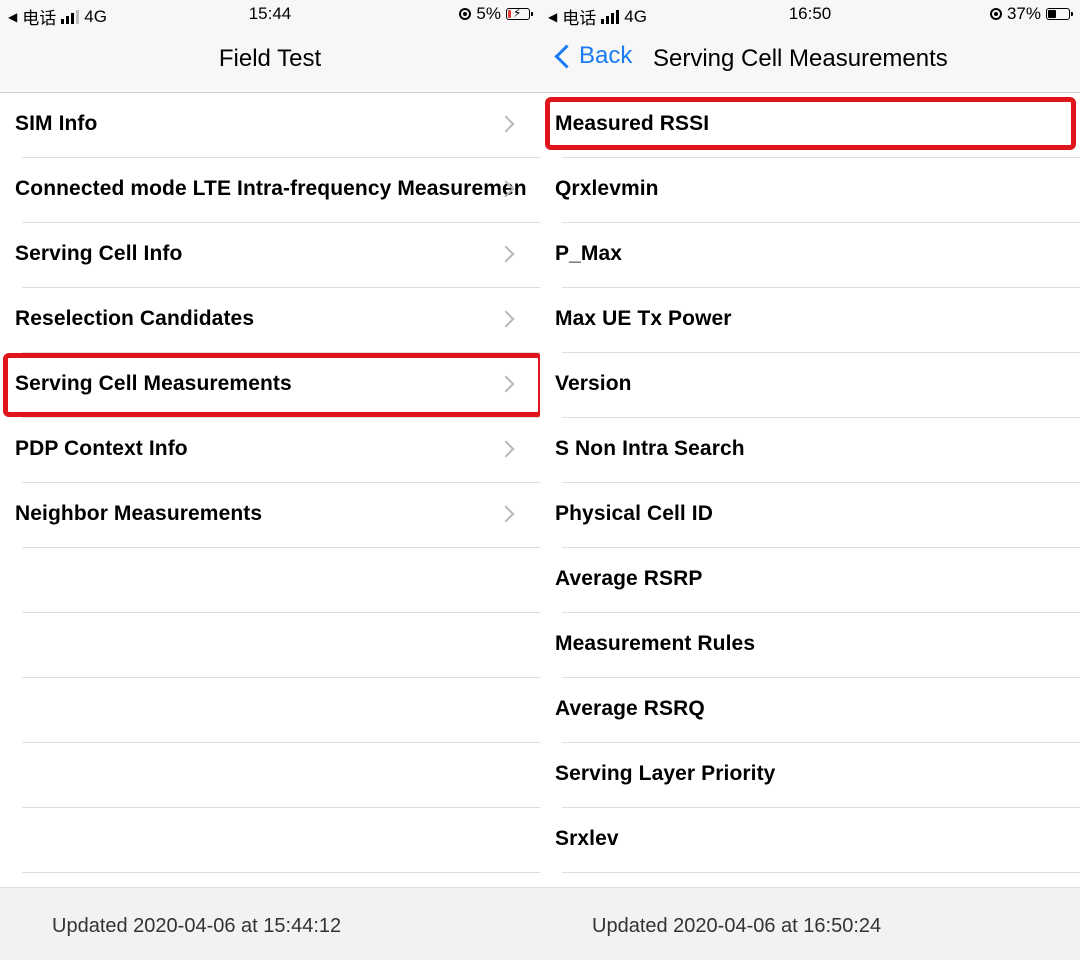 The height and width of the screenshot is (960, 1080). I want to click on list-item-label: Average RSRP, so click(629, 578).